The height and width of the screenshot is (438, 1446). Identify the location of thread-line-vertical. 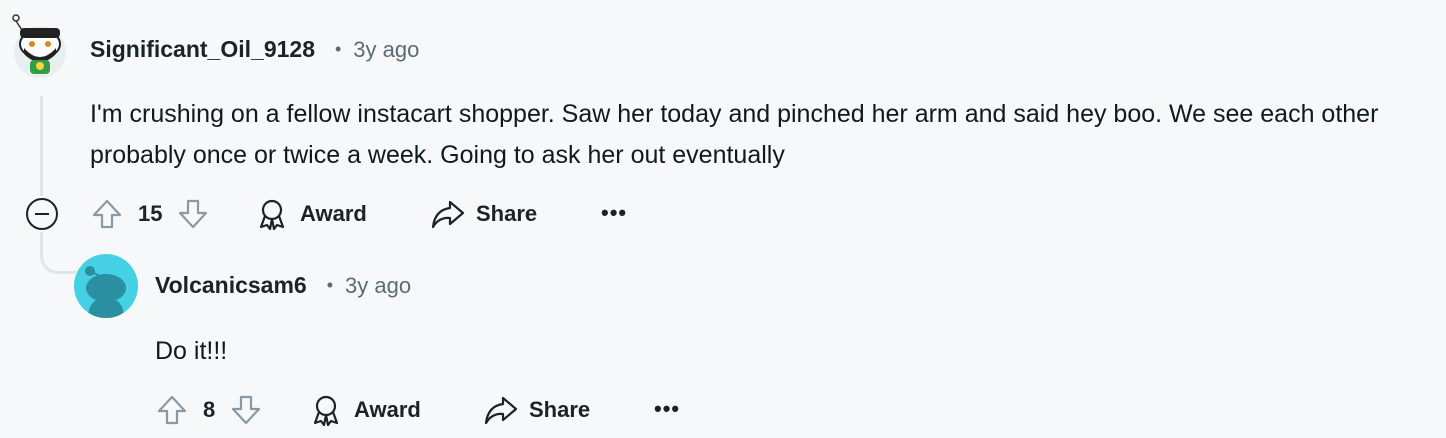
(41, 146).